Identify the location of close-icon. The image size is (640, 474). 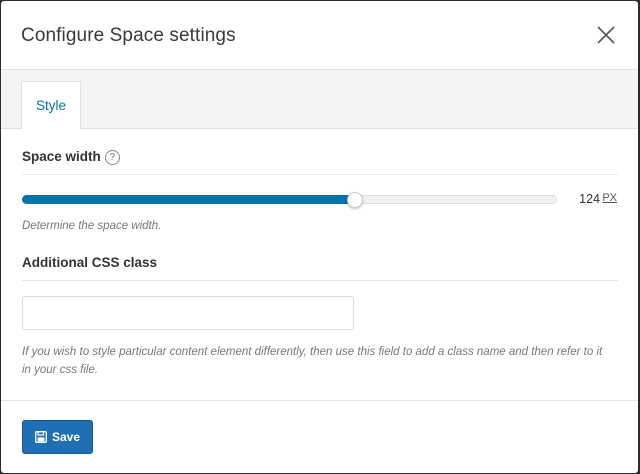
(606, 35).